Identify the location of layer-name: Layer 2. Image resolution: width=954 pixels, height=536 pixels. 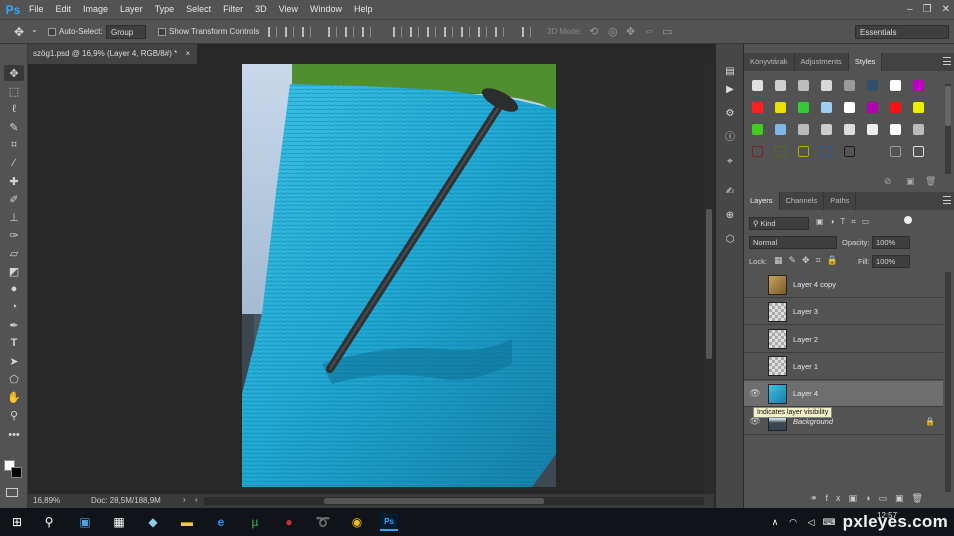
(805, 339).